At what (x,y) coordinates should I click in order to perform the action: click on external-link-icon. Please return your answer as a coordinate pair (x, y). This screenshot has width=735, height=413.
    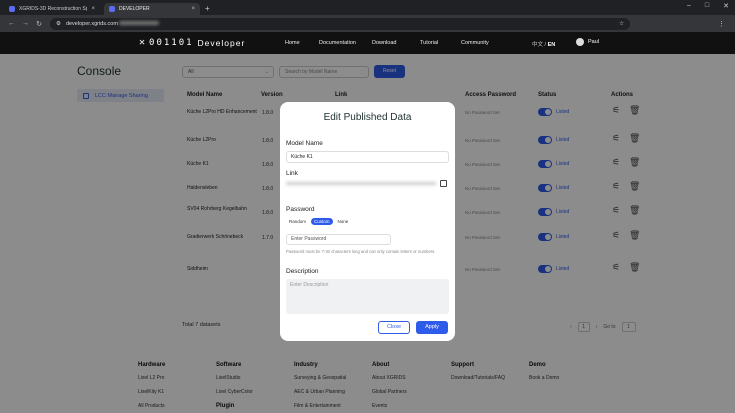
    Looking at the image, I should click on (443, 183).